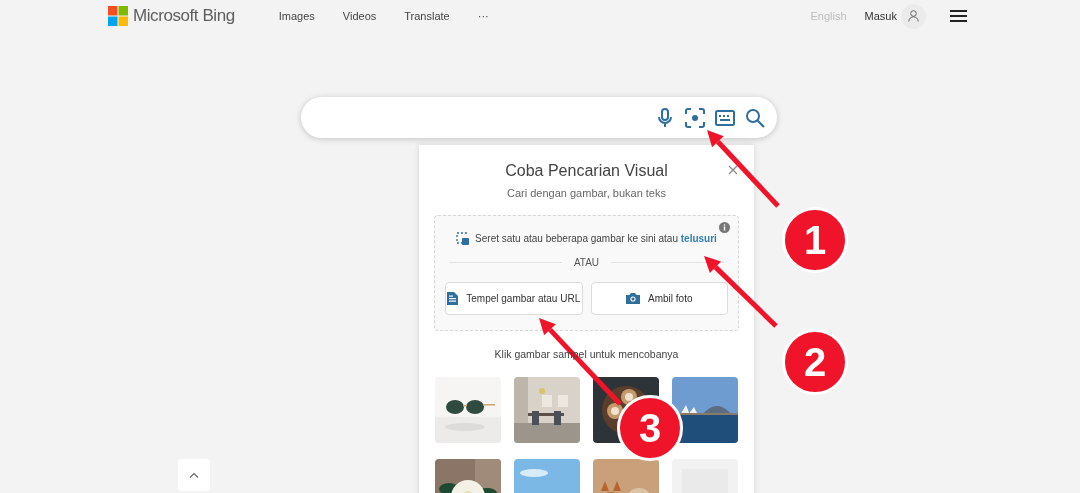 The width and height of the screenshot is (1080, 493). What do you see at coordinates (880, 16) in the screenshot?
I see `sign-in-link: Masuk` at bounding box center [880, 16].